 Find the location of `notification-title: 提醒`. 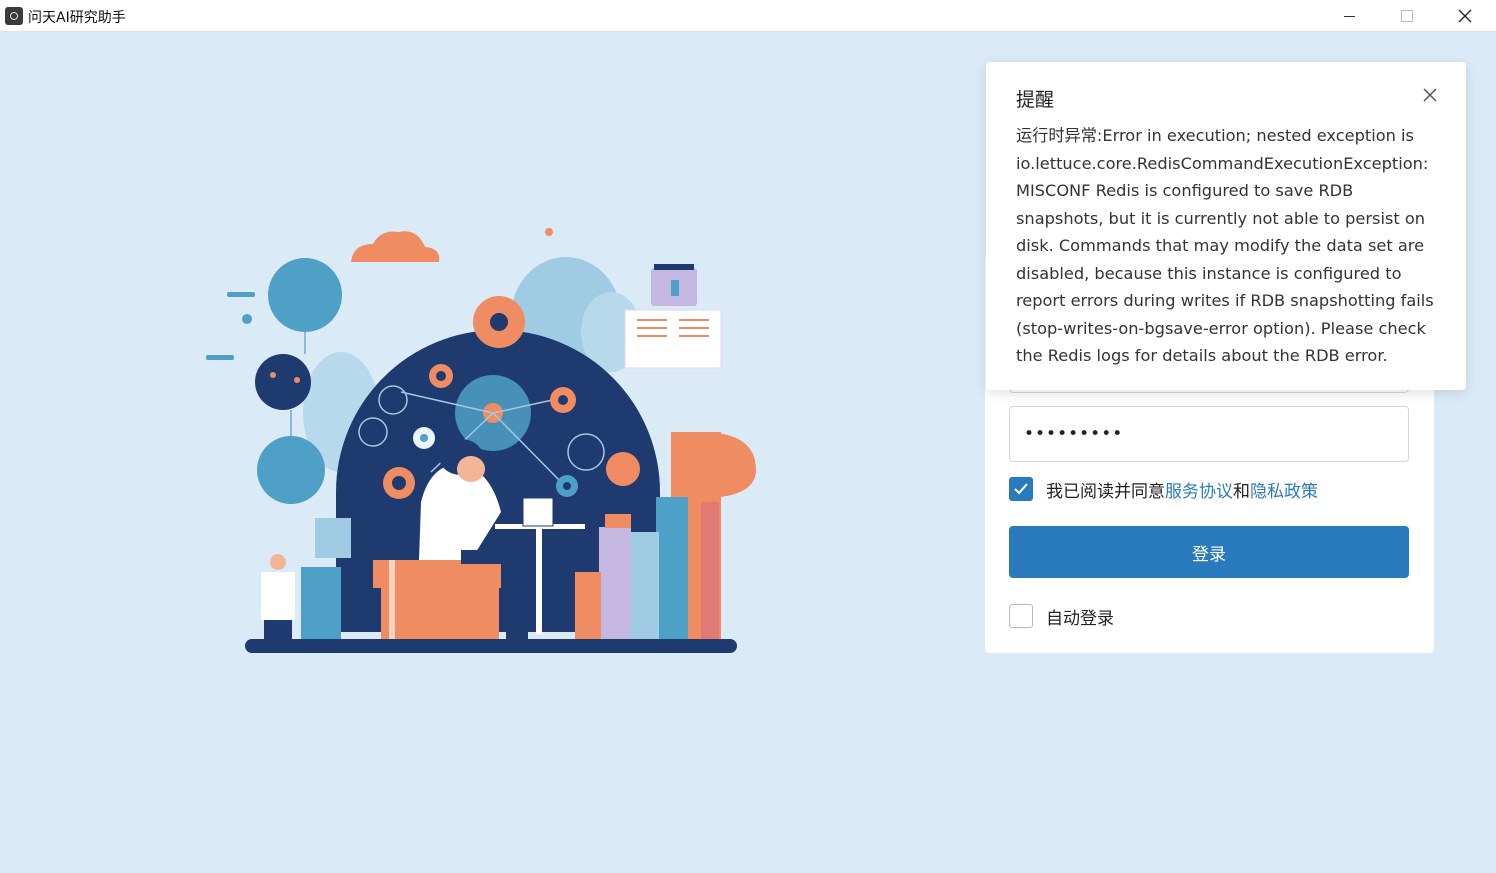

notification-title: 提醒 is located at coordinates (1035, 100).